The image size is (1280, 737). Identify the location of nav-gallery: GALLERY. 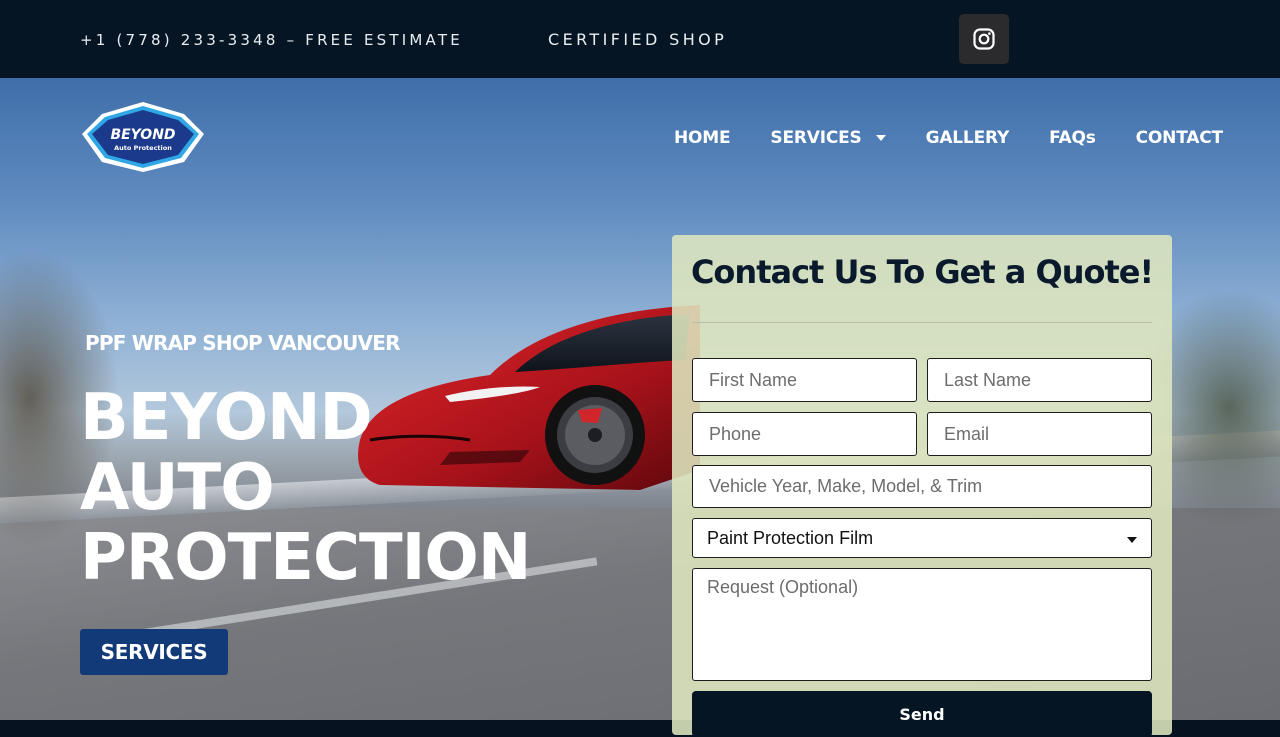
(967, 138).